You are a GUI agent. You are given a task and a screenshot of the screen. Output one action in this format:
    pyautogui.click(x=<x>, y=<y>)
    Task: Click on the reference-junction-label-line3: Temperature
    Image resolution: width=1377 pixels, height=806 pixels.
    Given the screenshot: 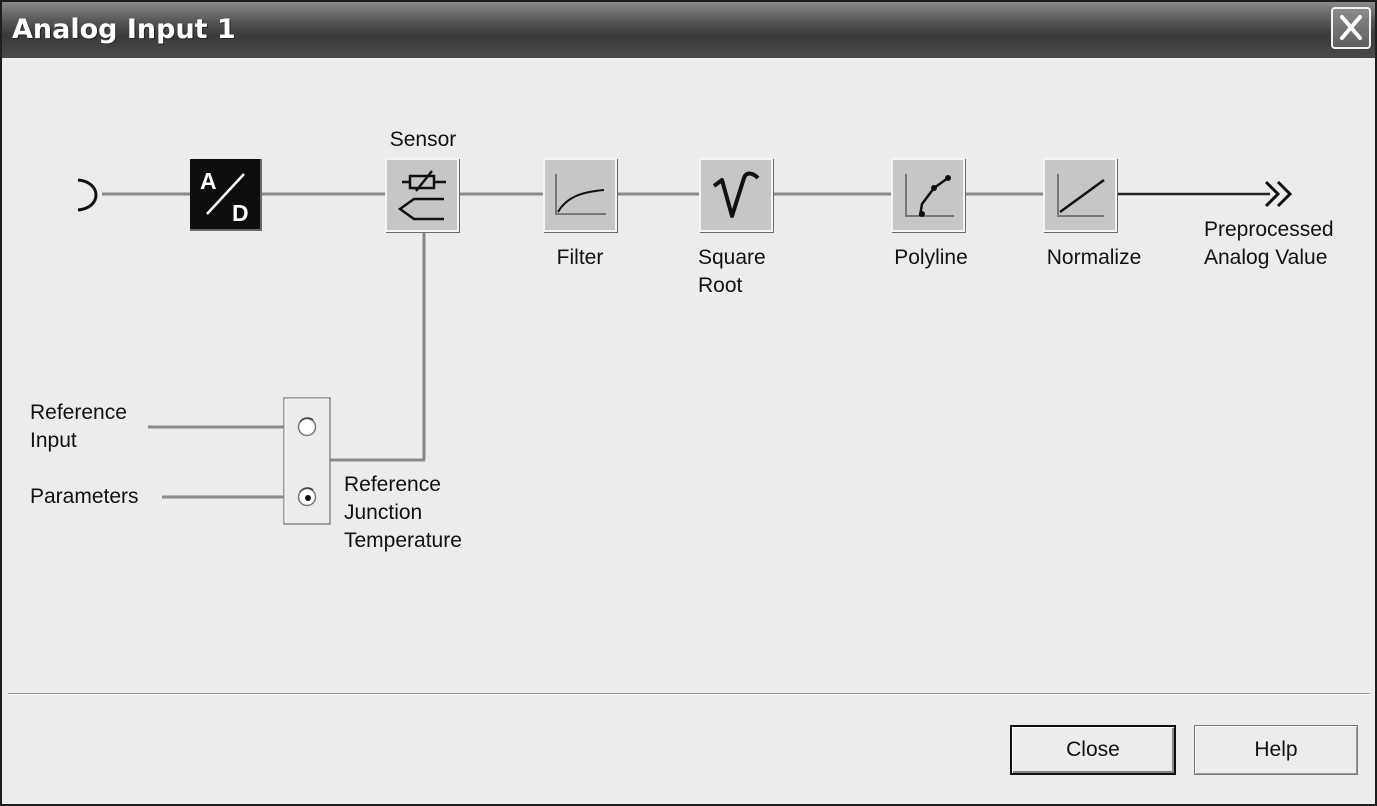 What is the action you would take?
    pyautogui.click(x=403, y=540)
    